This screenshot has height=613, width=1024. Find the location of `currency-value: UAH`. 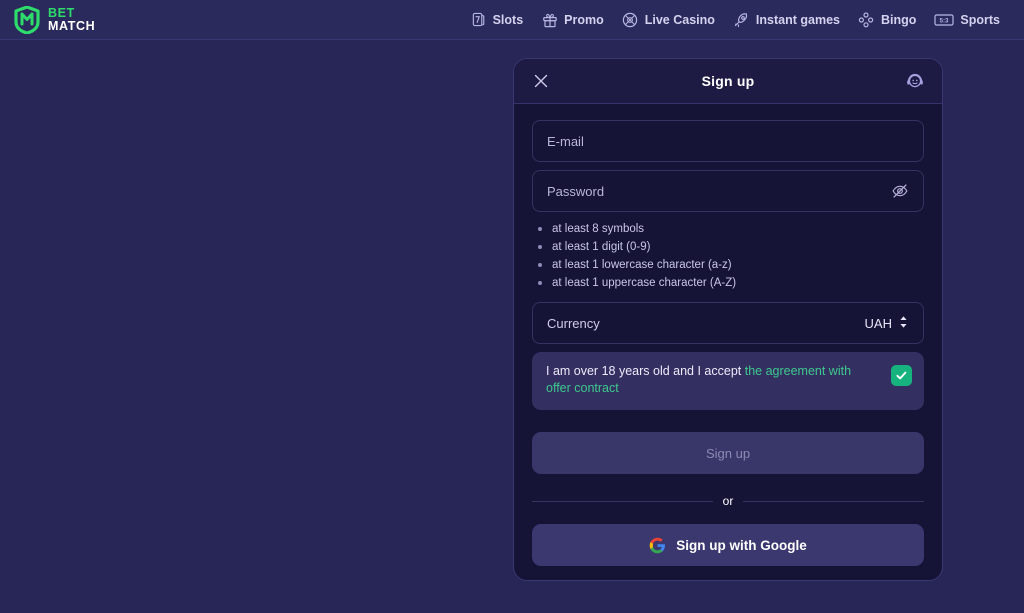

currency-value: UAH is located at coordinates (878, 323).